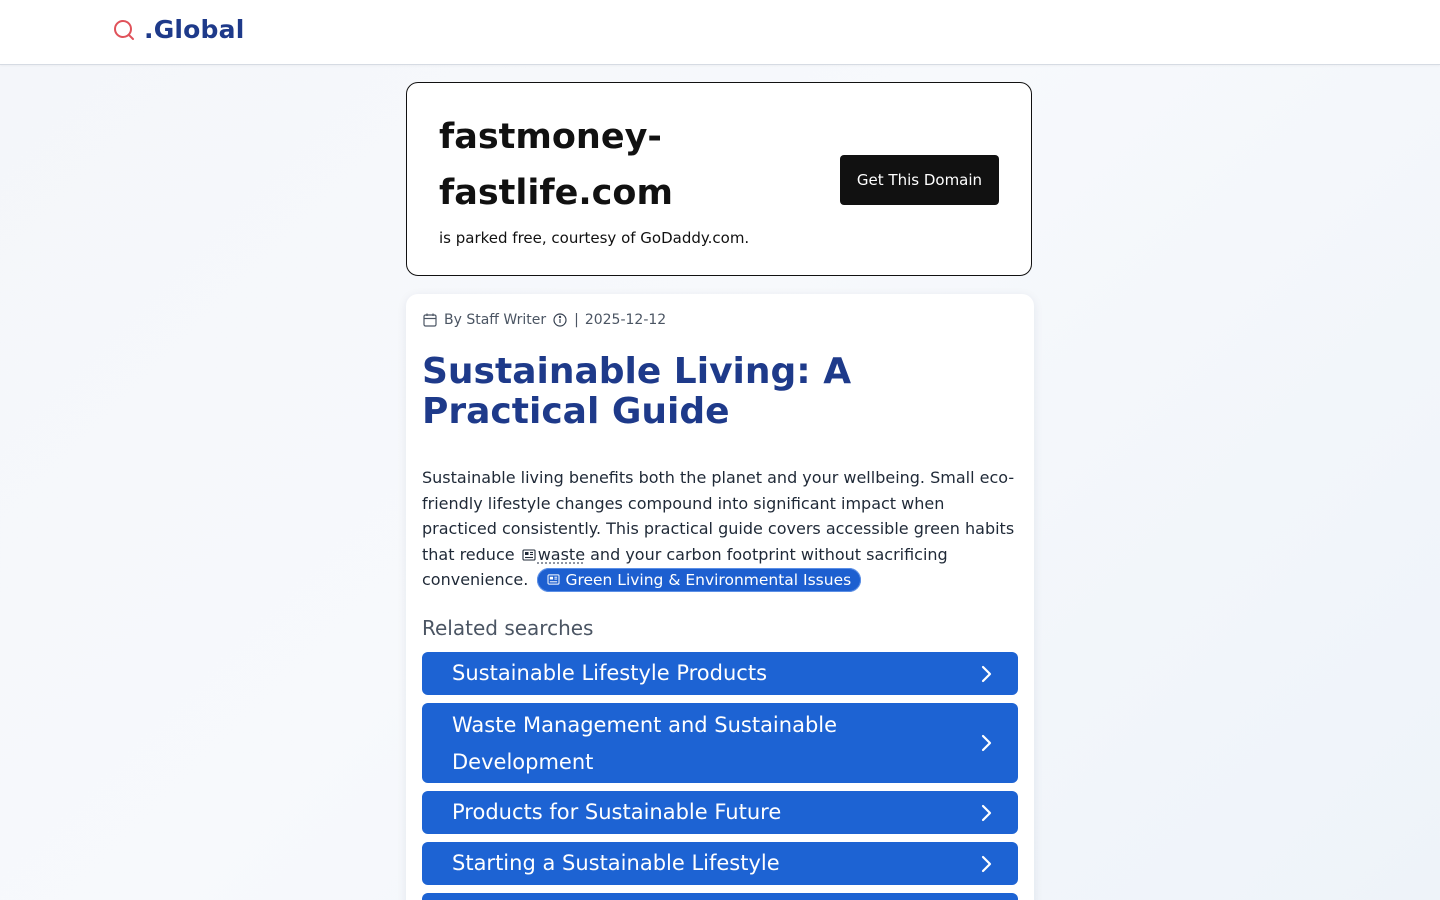  What do you see at coordinates (609, 165) in the screenshot?
I see `domain-name: fastmoney-fastlife.com` at bounding box center [609, 165].